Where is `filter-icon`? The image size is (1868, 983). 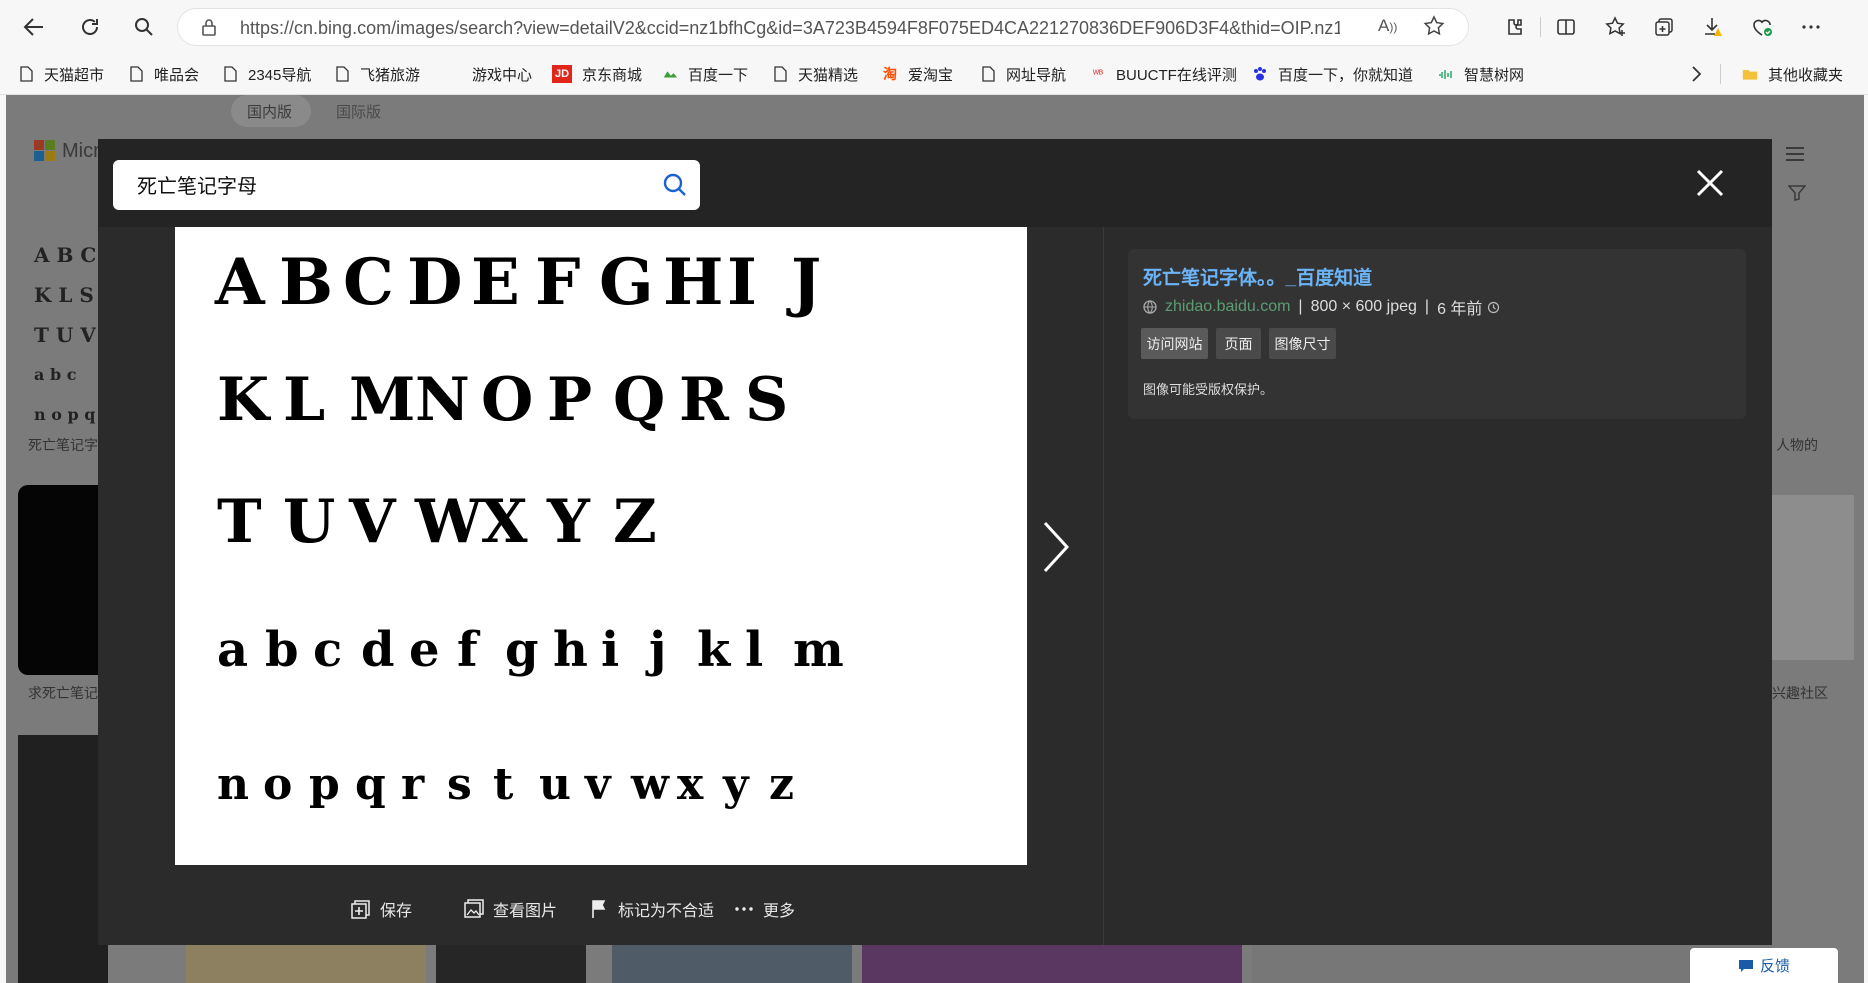 filter-icon is located at coordinates (1797, 195).